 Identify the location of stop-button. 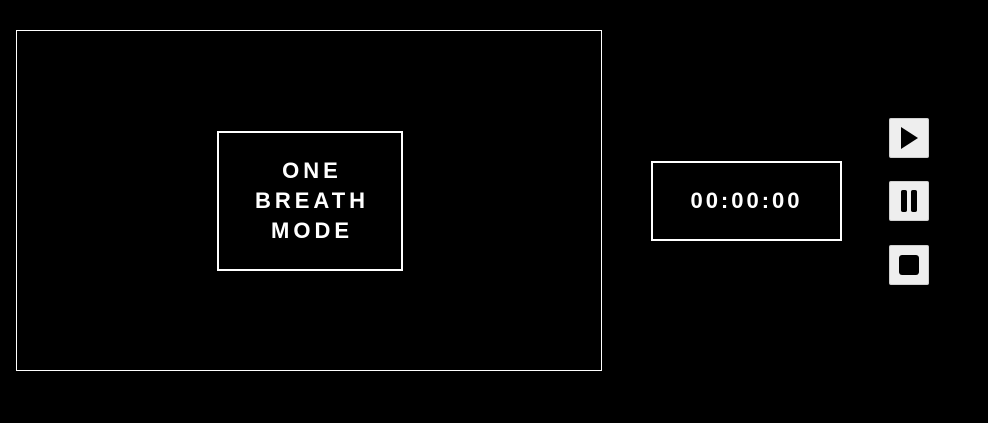
(909, 265).